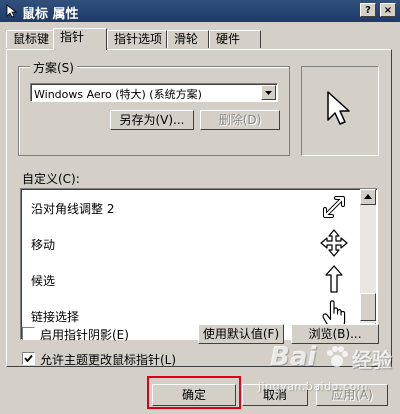 Image resolution: width=400 pixels, height=414 pixels. I want to click on list-item-label: 候选, so click(43, 281).